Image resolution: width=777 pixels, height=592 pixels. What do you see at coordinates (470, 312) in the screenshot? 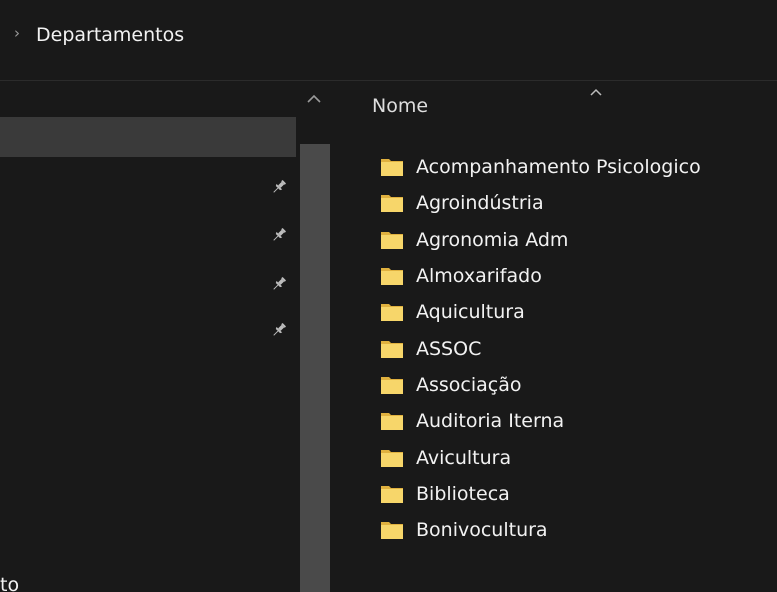
I see `folder-name: Aquicultura` at bounding box center [470, 312].